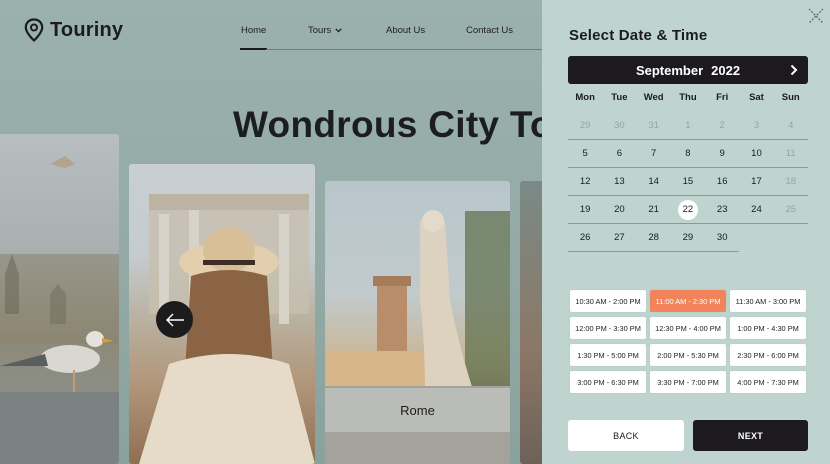 The height and width of the screenshot is (464, 830). What do you see at coordinates (585, 181) in the screenshot?
I see `calendar-day: 12` at bounding box center [585, 181].